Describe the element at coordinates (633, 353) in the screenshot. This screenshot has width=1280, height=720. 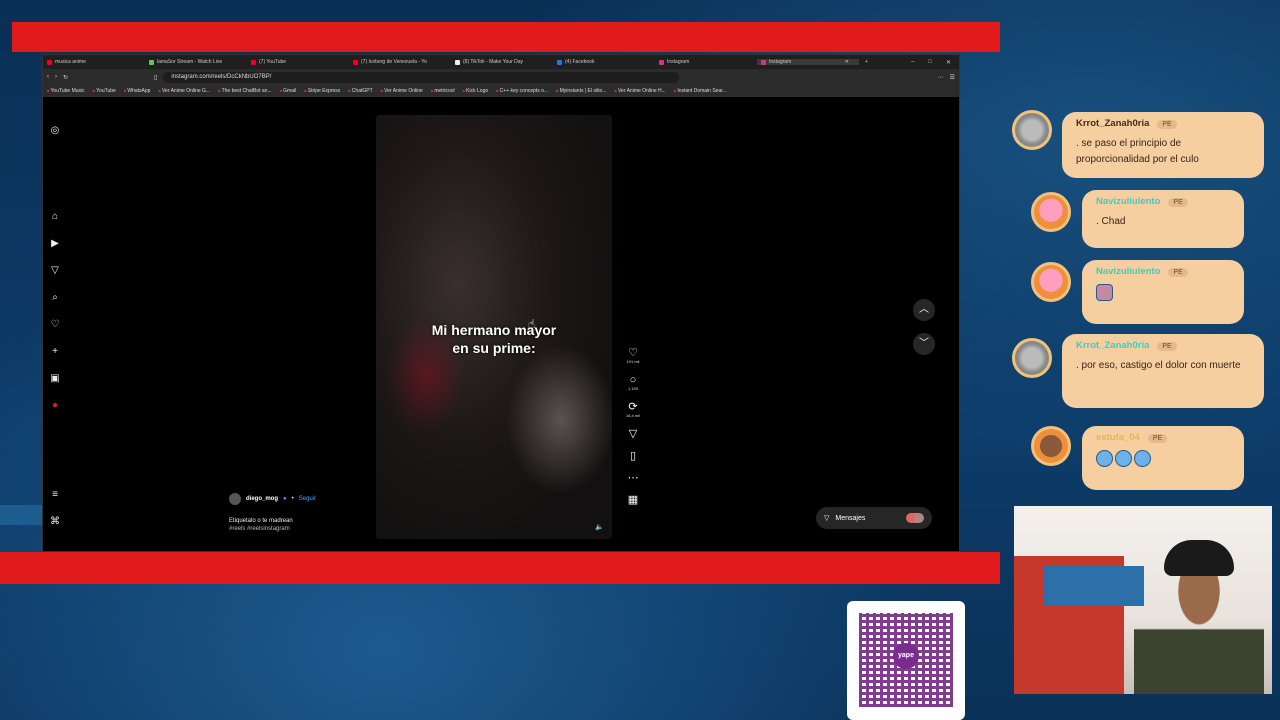
I see `like-icon: ♡` at that location.